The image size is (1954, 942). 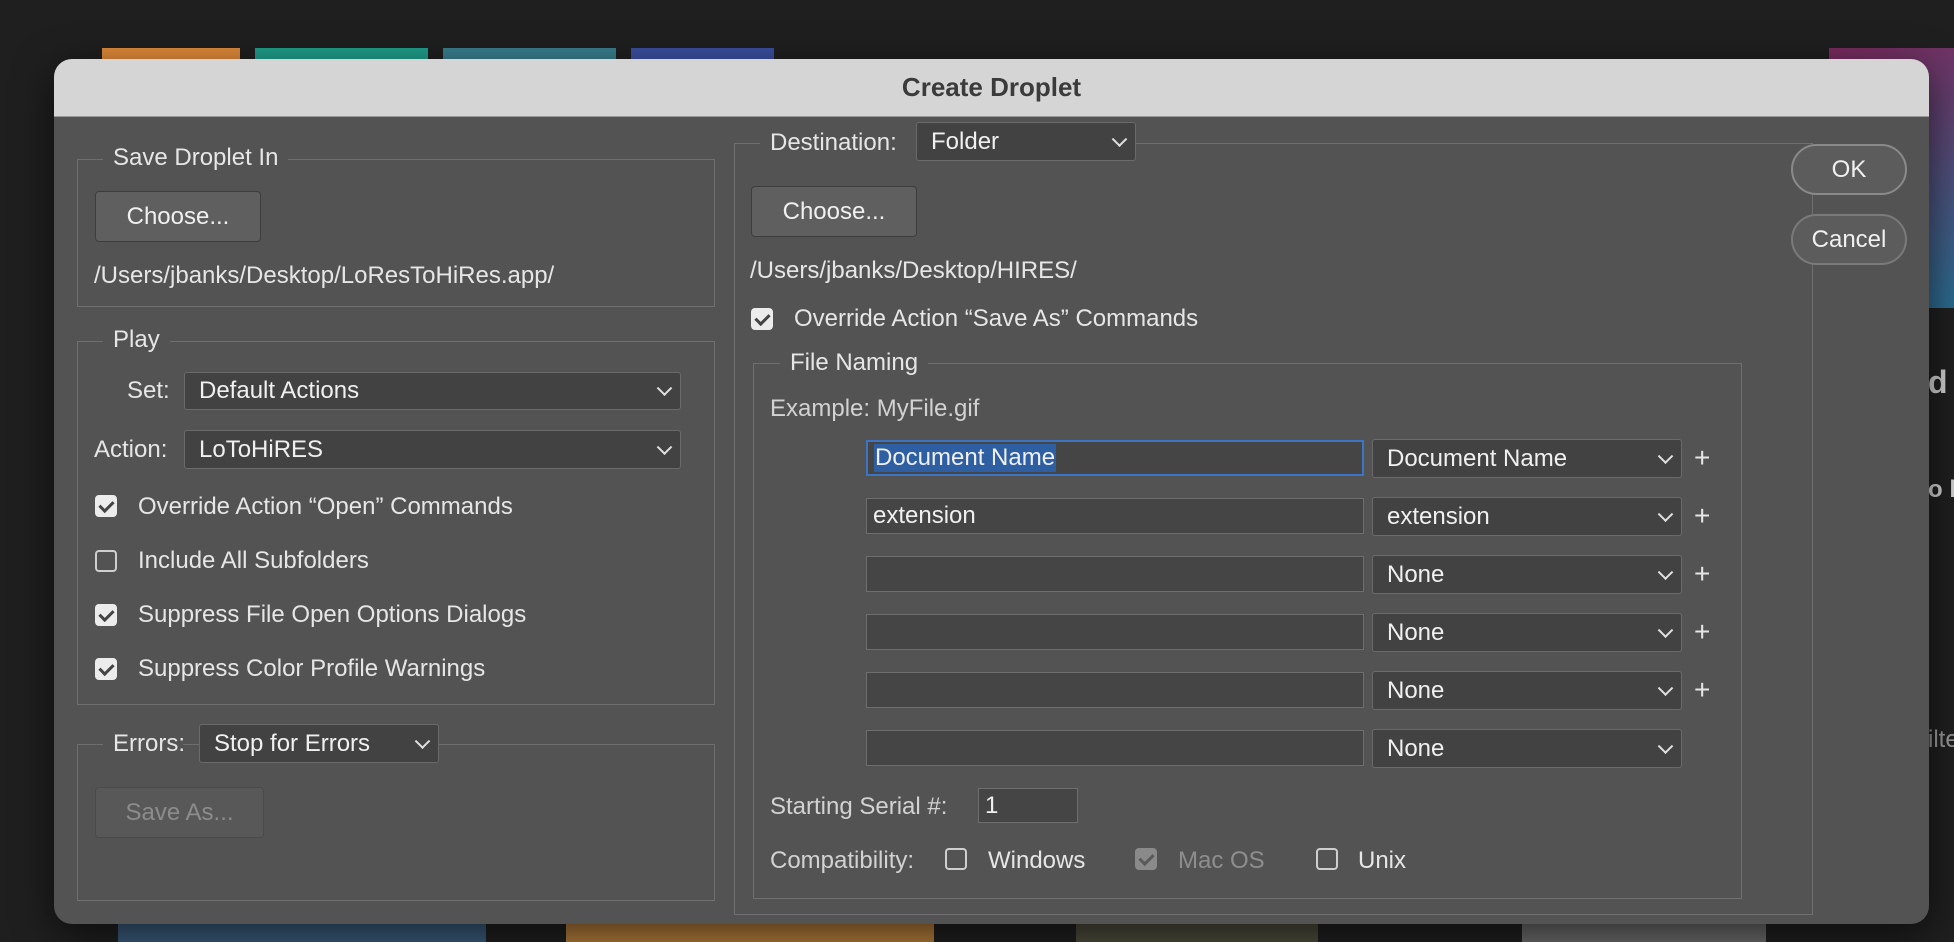 What do you see at coordinates (1941, 739) in the screenshot?
I see `background-text: ilte` at bounding box center [1941, 739].